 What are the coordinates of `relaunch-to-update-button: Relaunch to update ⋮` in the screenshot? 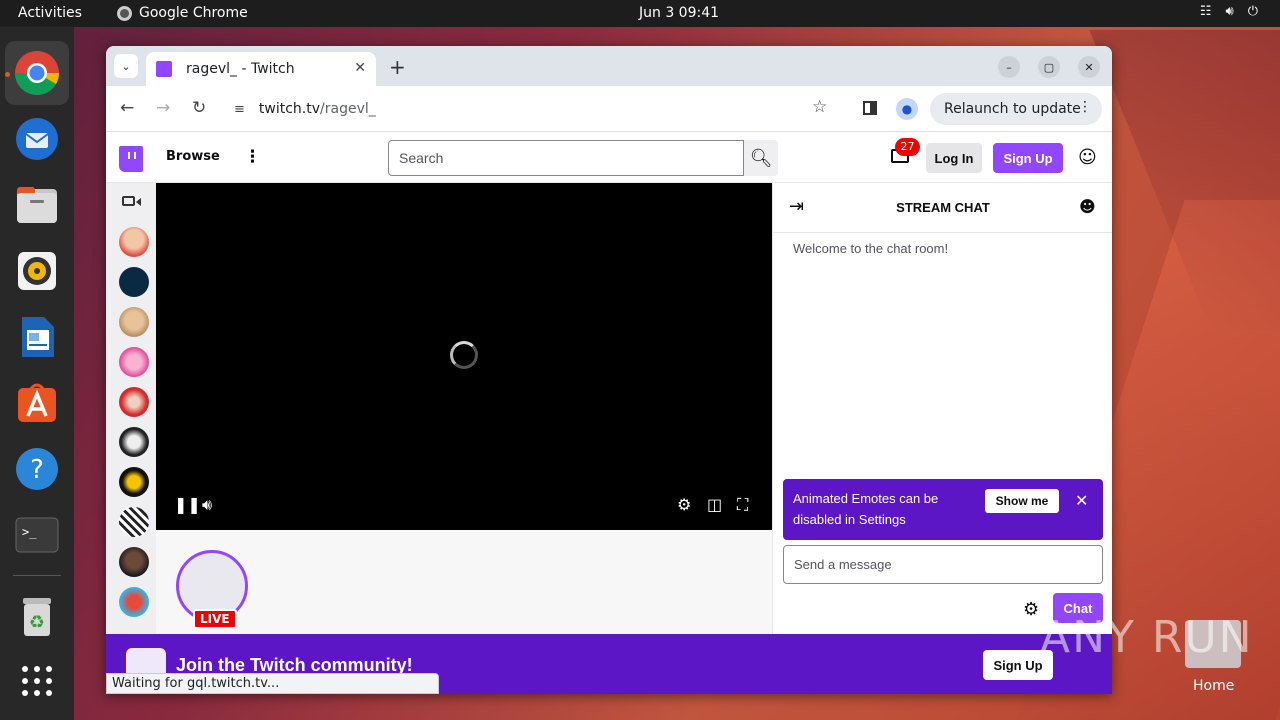 It's located at (1016, 109).